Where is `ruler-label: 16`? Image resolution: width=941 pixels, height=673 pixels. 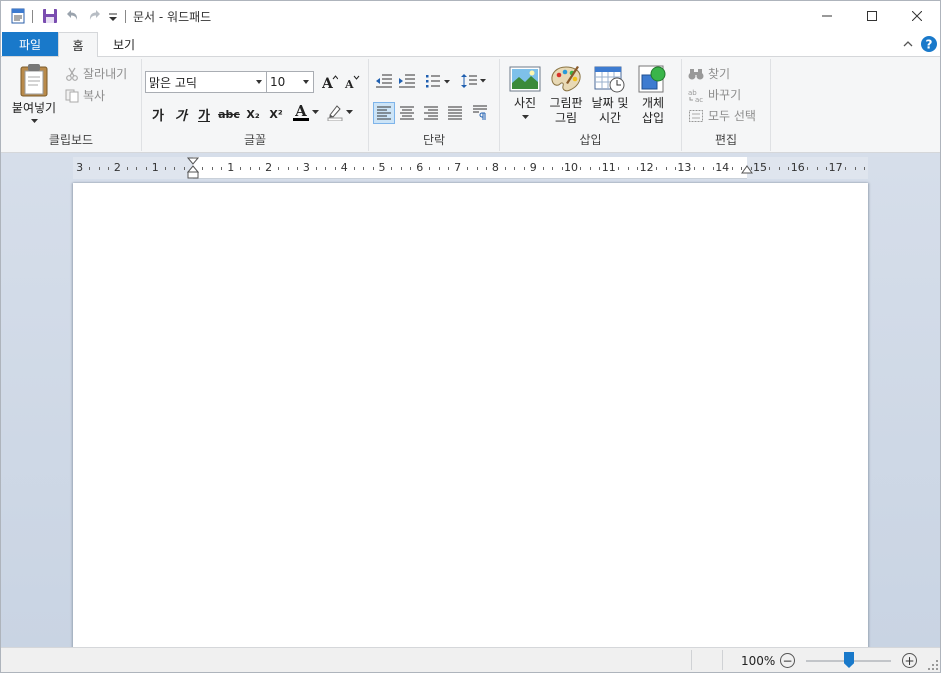 ruler-label: 16 is located at coordinates (797, 167).